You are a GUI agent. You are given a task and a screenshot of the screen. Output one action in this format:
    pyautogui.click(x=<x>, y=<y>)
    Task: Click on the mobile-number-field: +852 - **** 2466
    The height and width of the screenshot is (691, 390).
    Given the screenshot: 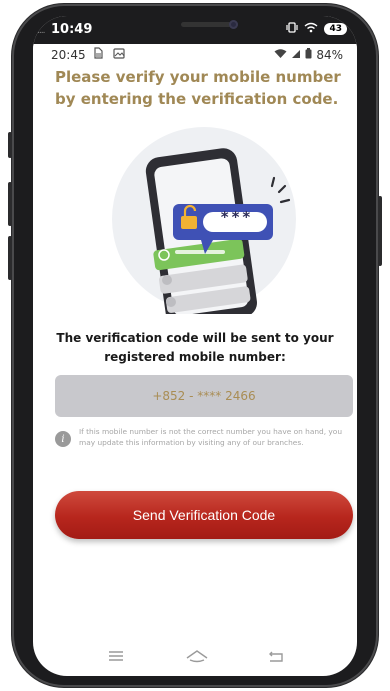 What is the action you would take?
    pyautogui.click(x=204, y=396)
    